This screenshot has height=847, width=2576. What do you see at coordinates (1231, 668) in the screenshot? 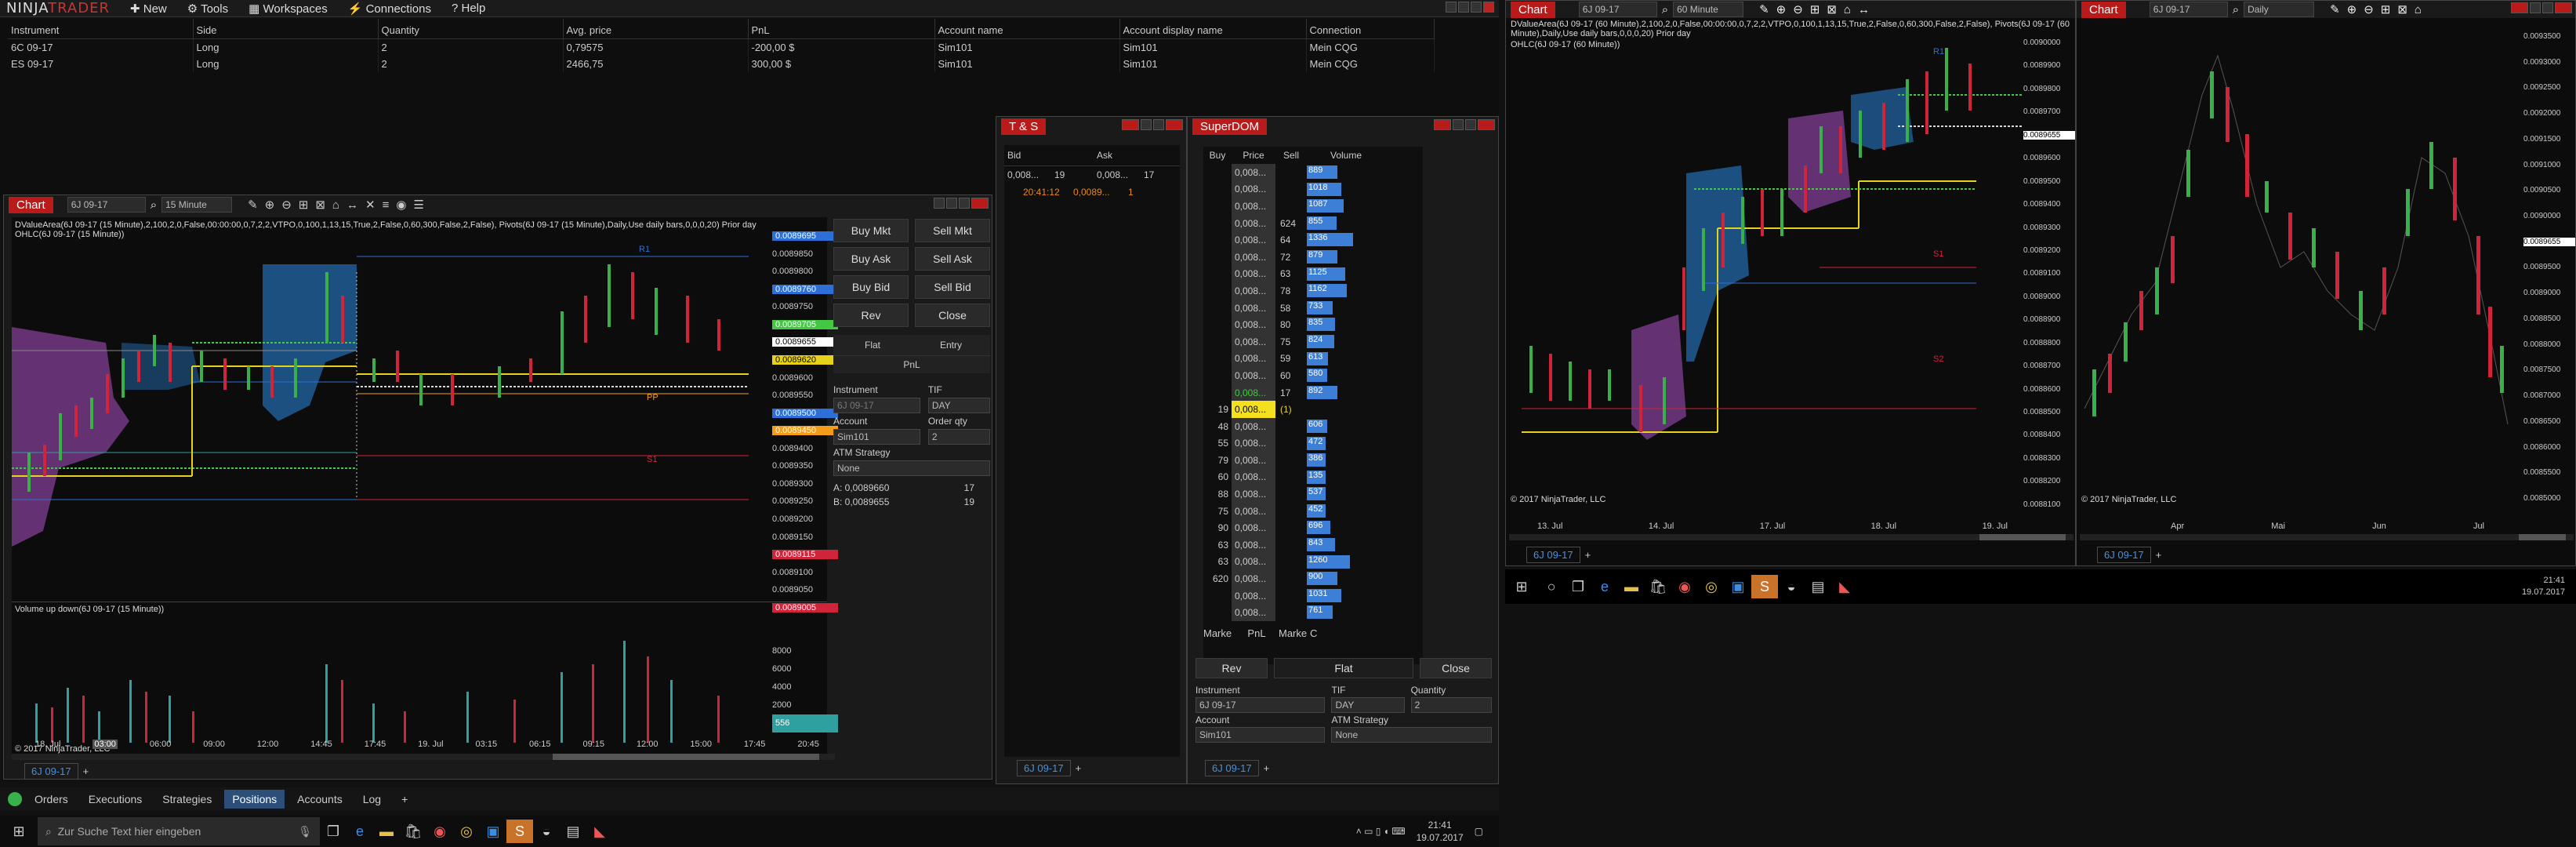
I see `reverse-button: Rev` at bounding box center [1231, 668].